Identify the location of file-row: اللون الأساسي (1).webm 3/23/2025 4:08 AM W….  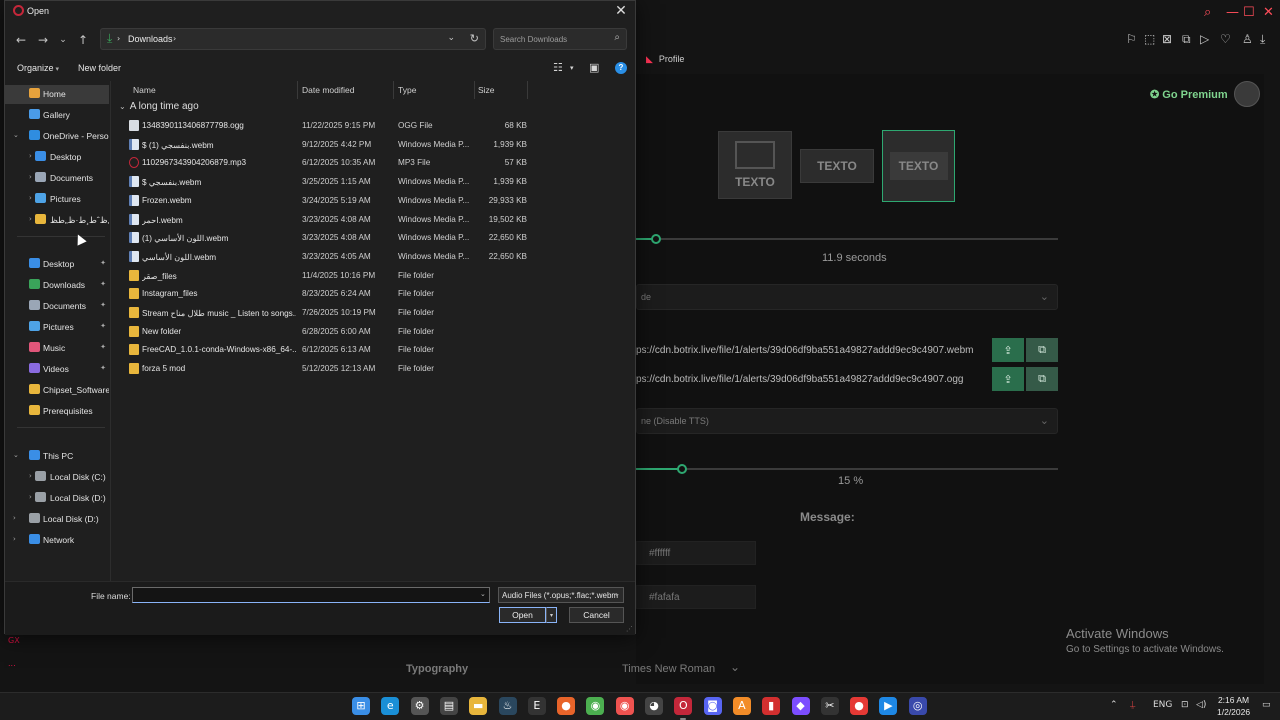
(324, 238).